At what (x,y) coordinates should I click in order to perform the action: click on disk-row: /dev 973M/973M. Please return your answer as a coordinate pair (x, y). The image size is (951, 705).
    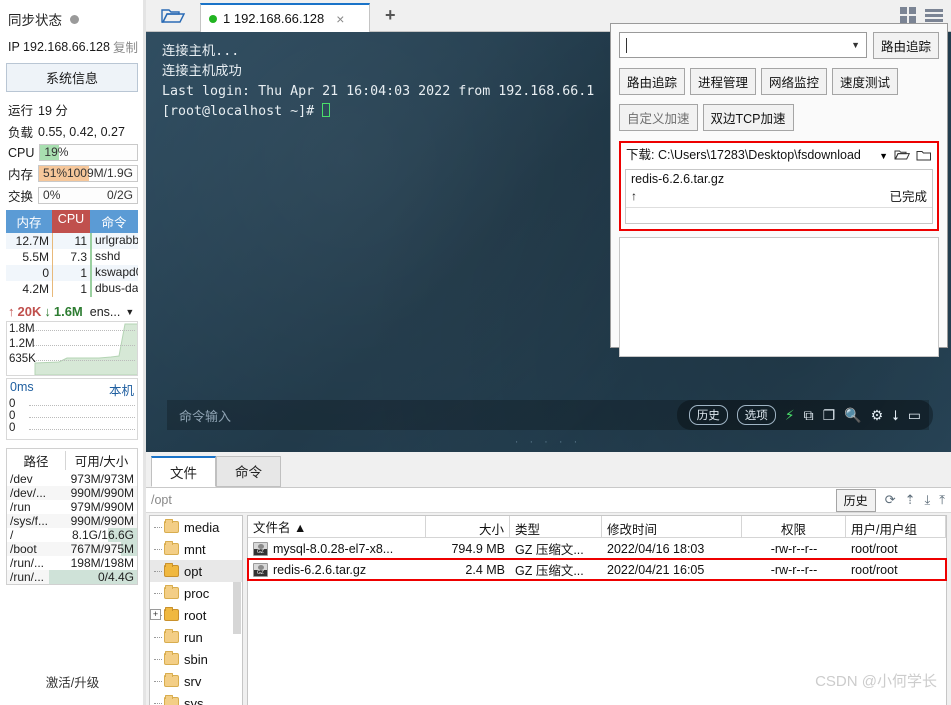
    Looking at the image, I should click on (72, 479).